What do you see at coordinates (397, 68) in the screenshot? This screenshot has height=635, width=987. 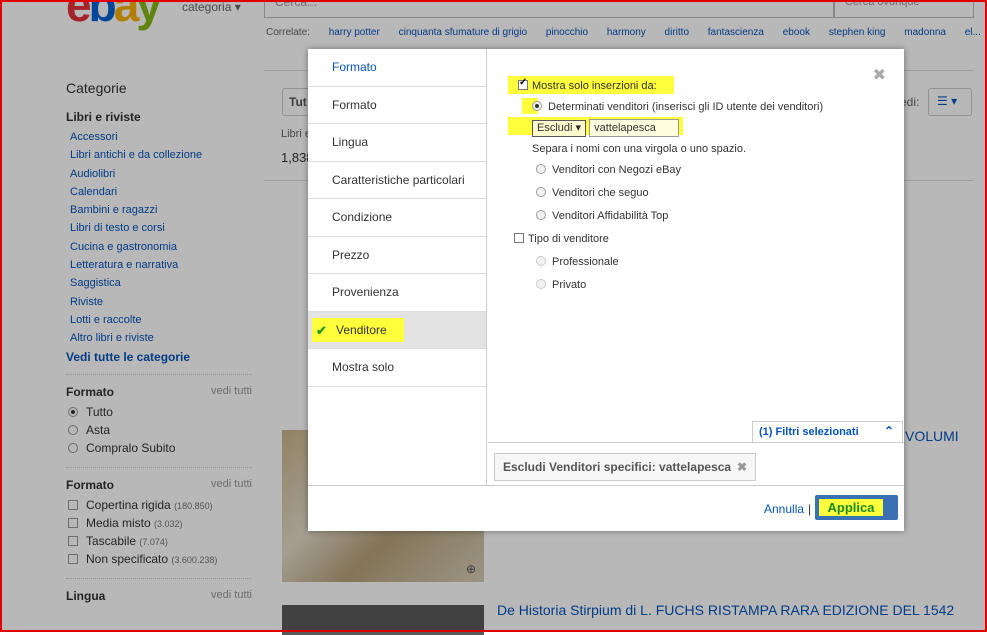 I see `nav-item-formato-active: Formato` at bounding box center [397, 68].